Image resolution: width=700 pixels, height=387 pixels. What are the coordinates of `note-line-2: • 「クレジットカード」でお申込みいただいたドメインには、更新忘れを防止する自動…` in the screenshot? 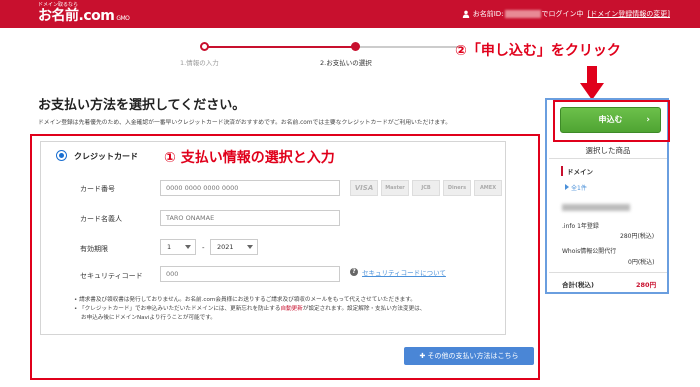 It's located at (249, 309).